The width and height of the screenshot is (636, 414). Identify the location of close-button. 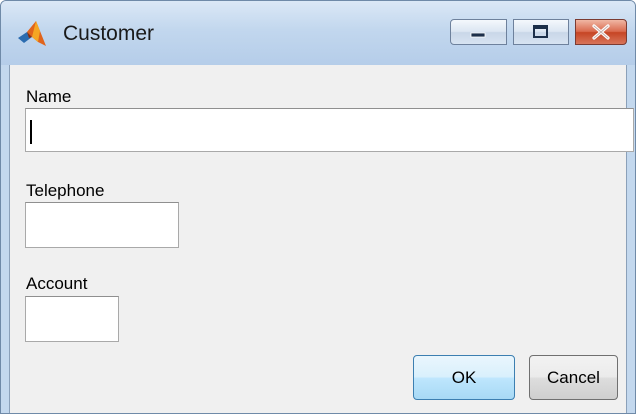
(601, 32).